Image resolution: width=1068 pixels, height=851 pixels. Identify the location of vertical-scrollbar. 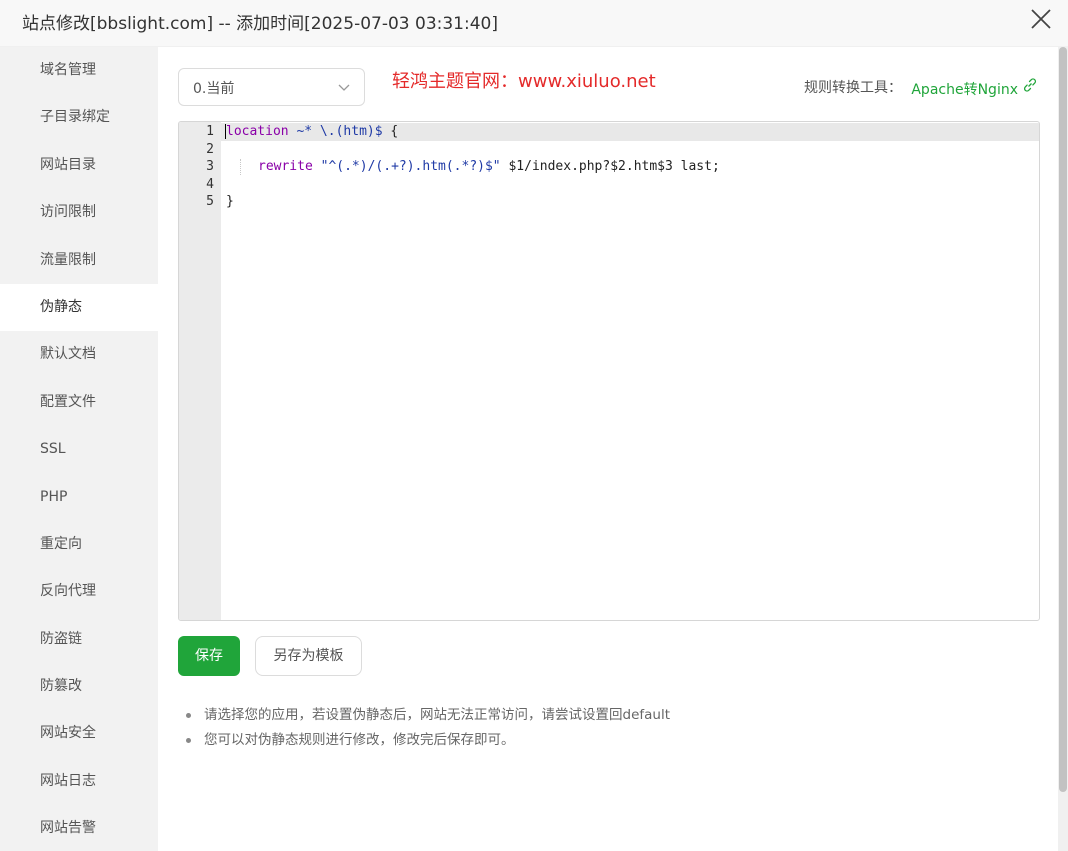
(1063, 449).